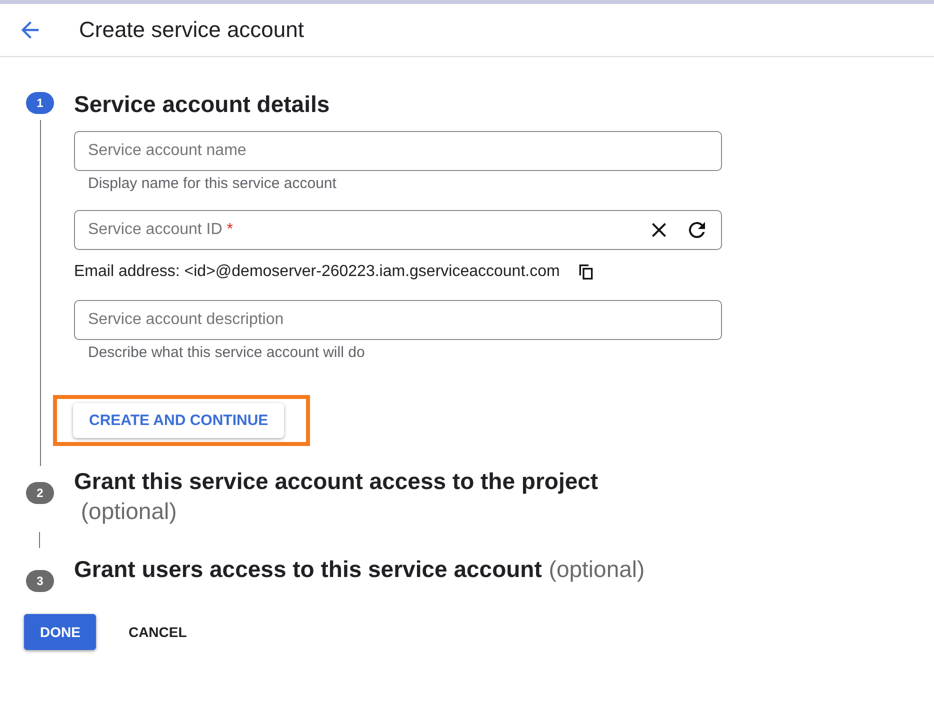  What do you see at coordinates (167, 151) in the screenshot?
I see `placeholder-text: Service account name` at bounding box center [167, 151].